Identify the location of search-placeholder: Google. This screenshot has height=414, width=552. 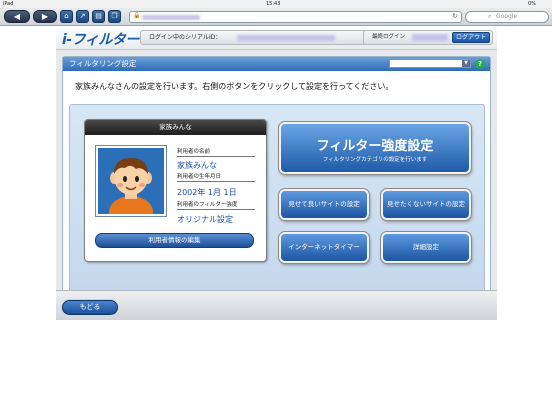
(507, 16).